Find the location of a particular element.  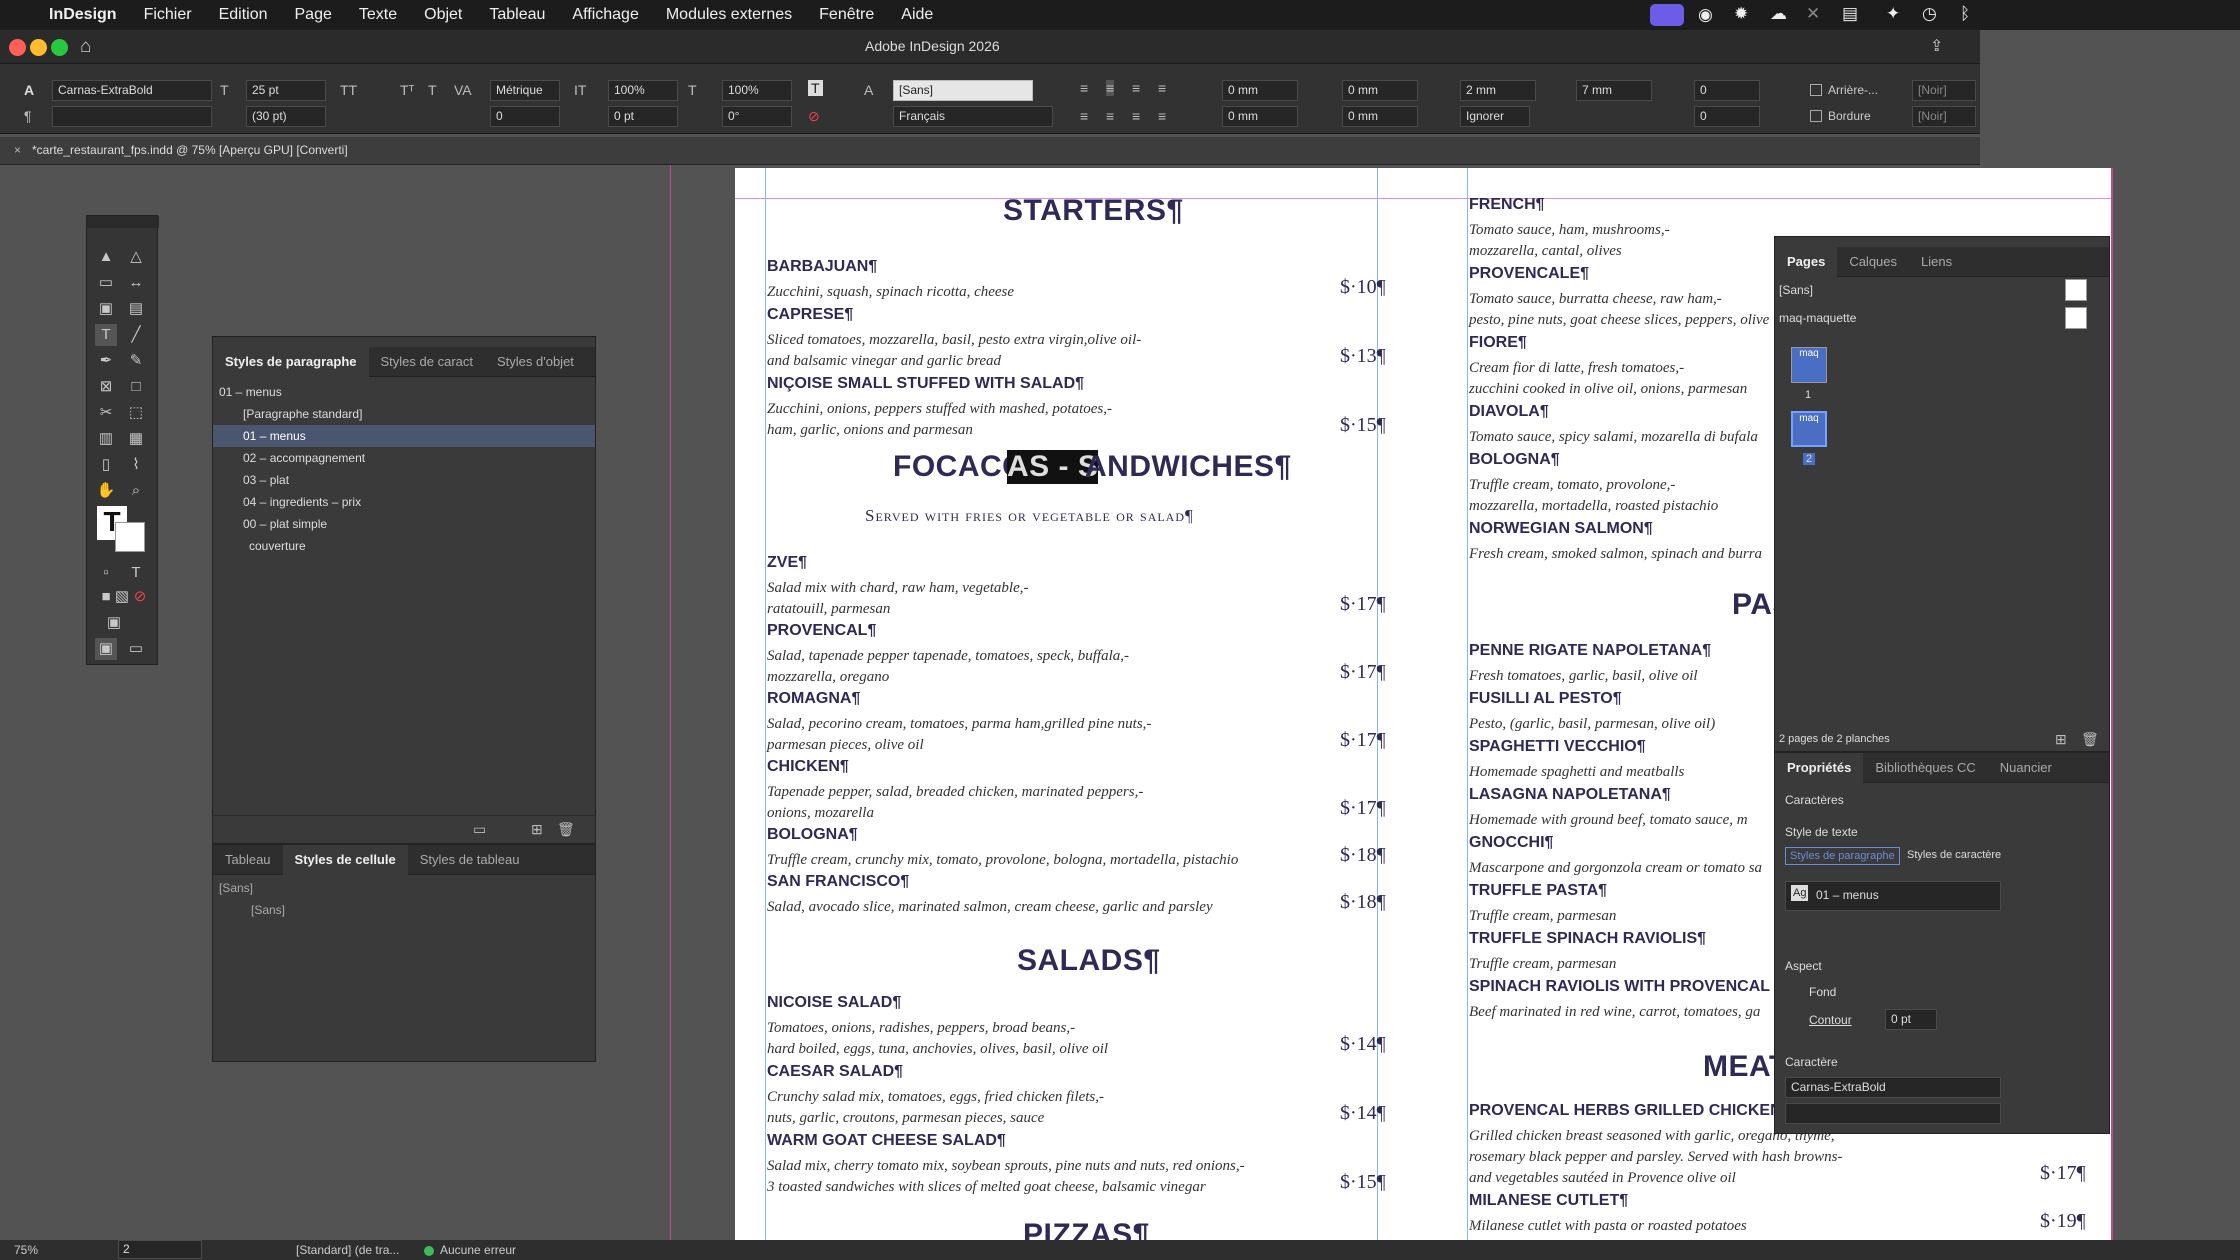

gap-tool-icon: ↔ is located at coordinates (136, 283).